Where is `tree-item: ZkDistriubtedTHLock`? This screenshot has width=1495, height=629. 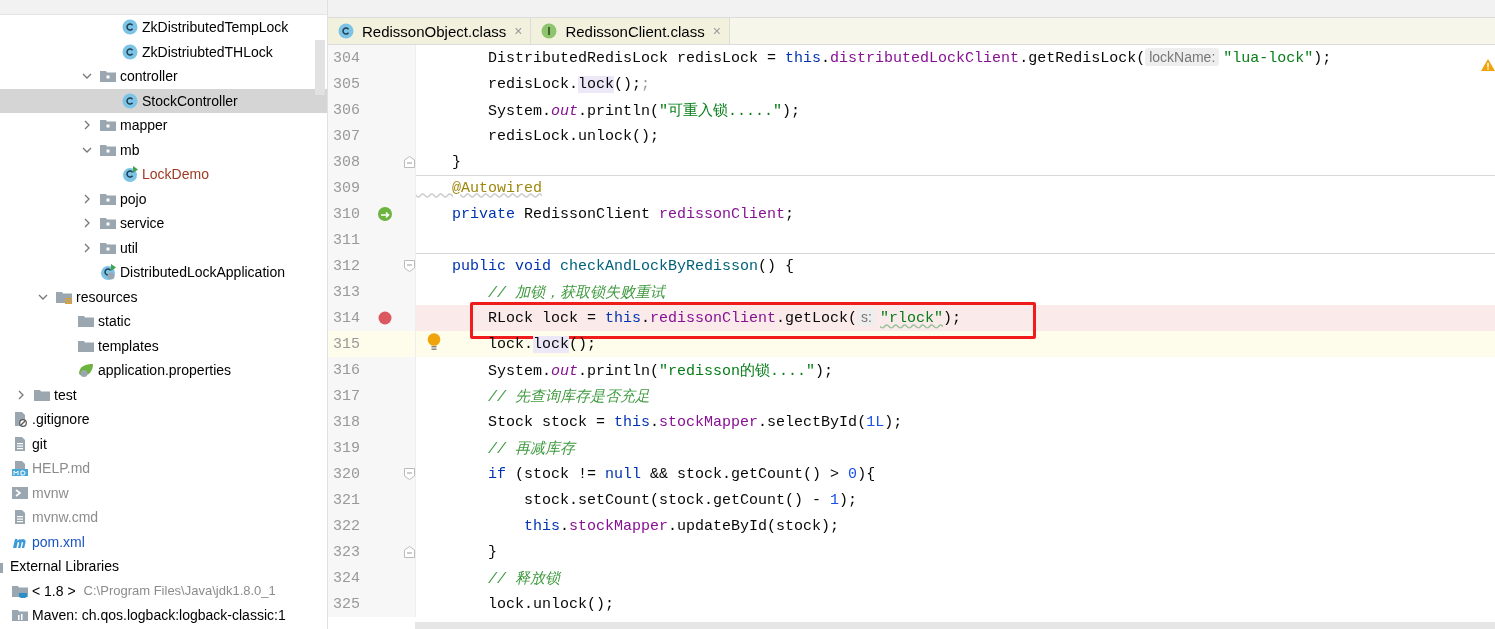 tree-item: ZkDistriubtedTHLock is located at coordinates (163, 51).